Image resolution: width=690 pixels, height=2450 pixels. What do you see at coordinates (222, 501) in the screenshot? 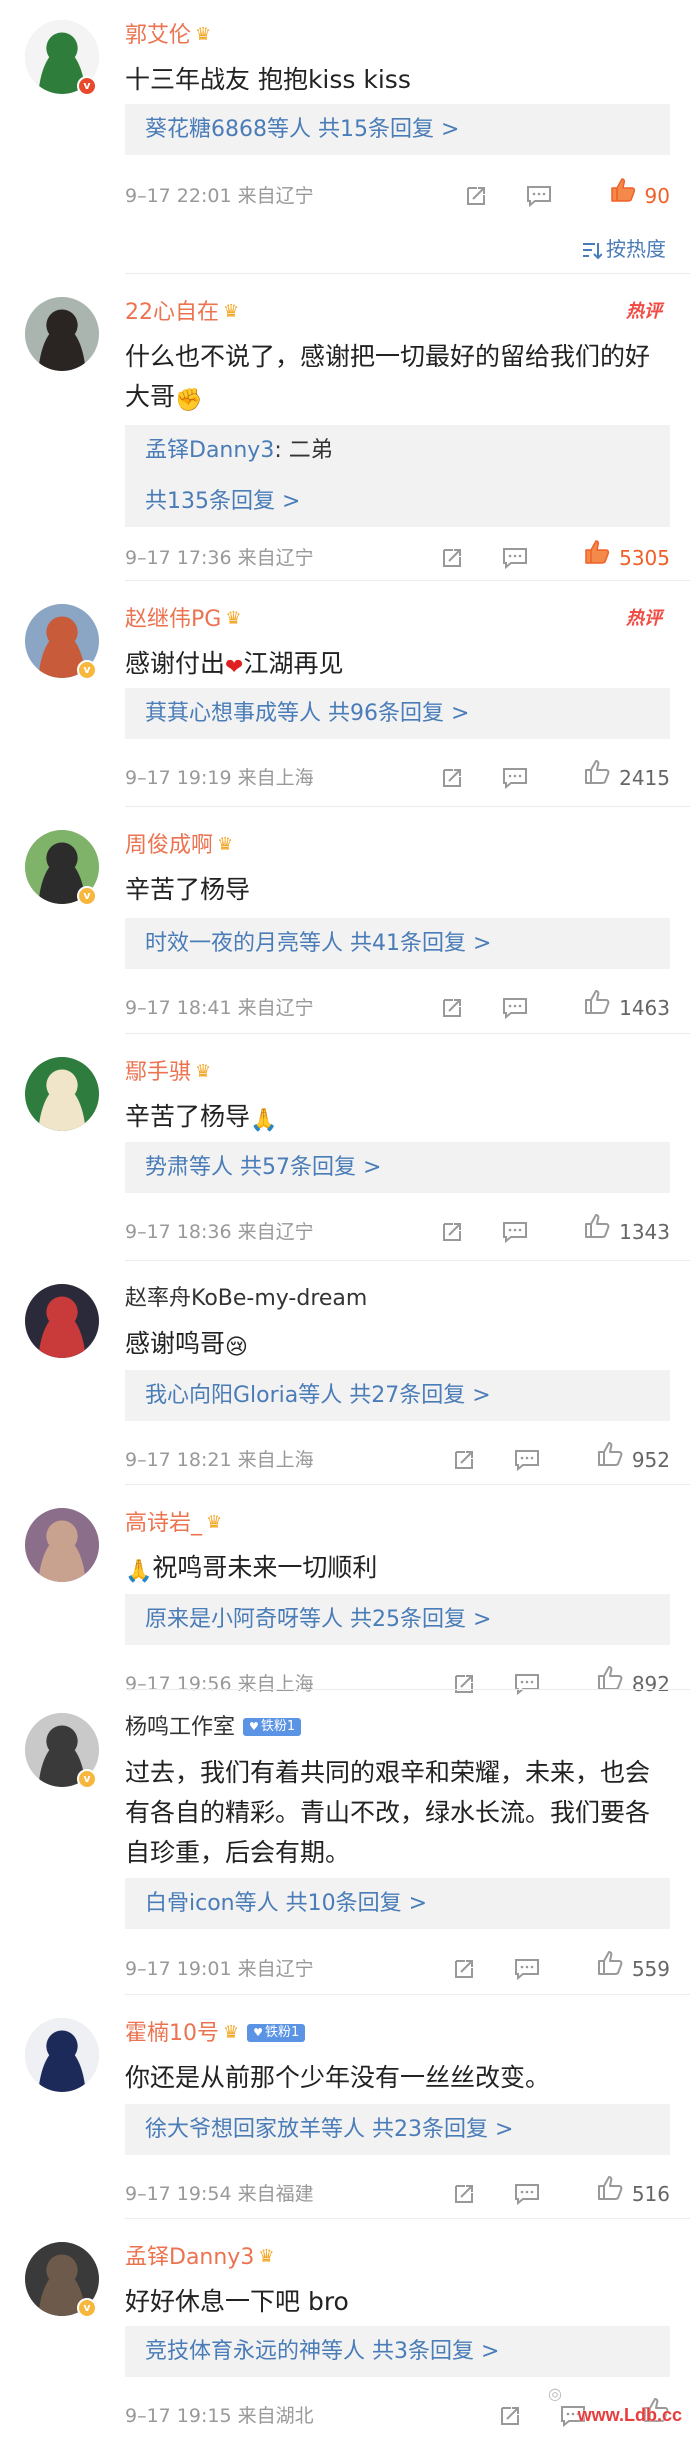
I see `reply-user-link: 共135条回复 >` at bounding box center [222, 501].